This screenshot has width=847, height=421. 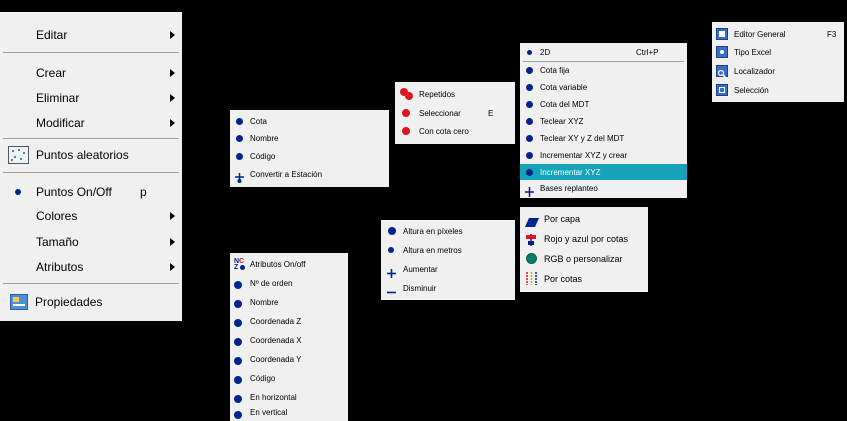 What do you see at coordinates (584, 278) in the screenshot?
I see `menu-item-por-cotas: Por cotas` at bounding box center [584, 278].